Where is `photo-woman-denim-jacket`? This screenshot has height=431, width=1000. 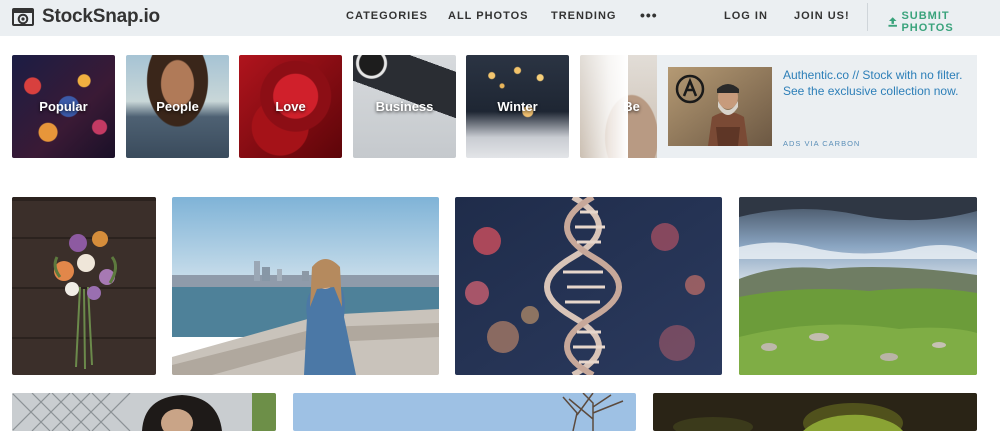 photo-woman-denim-jacket is located at coordinates (305, 286).